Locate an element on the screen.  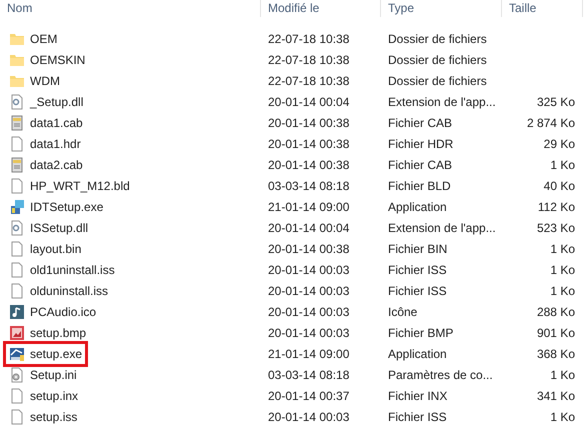
file-type: Fichier BLD is located at coordinates (419, 186).